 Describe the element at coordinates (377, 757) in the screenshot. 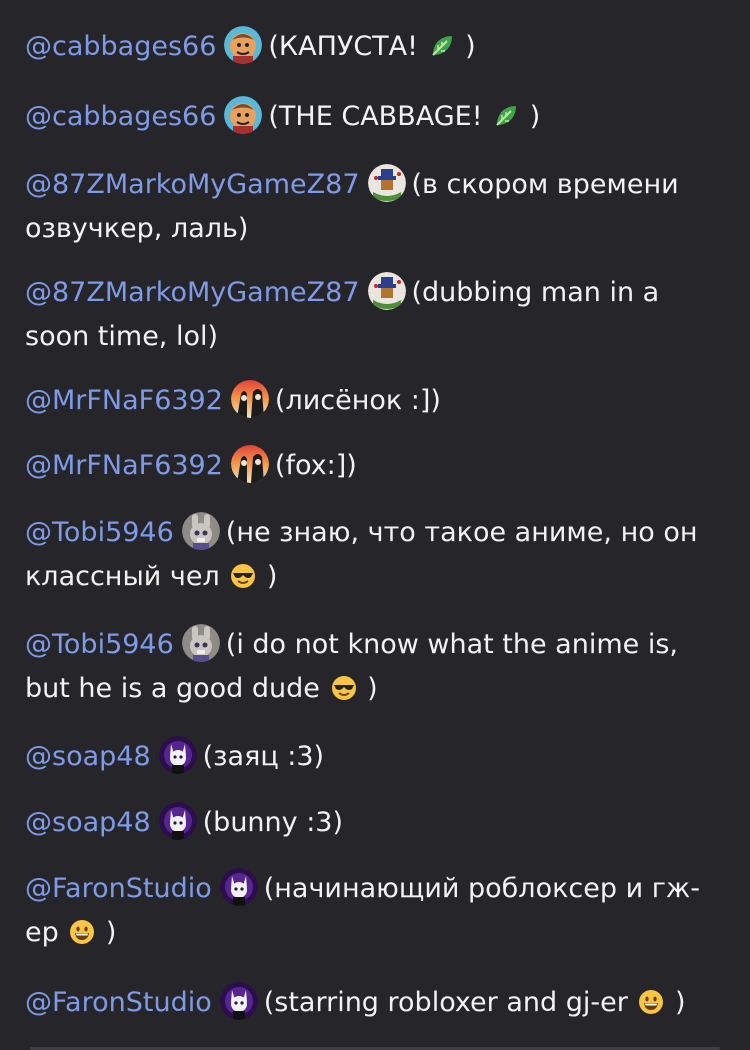

I see `list-item: @soap48 (заяц :3)` at that location.